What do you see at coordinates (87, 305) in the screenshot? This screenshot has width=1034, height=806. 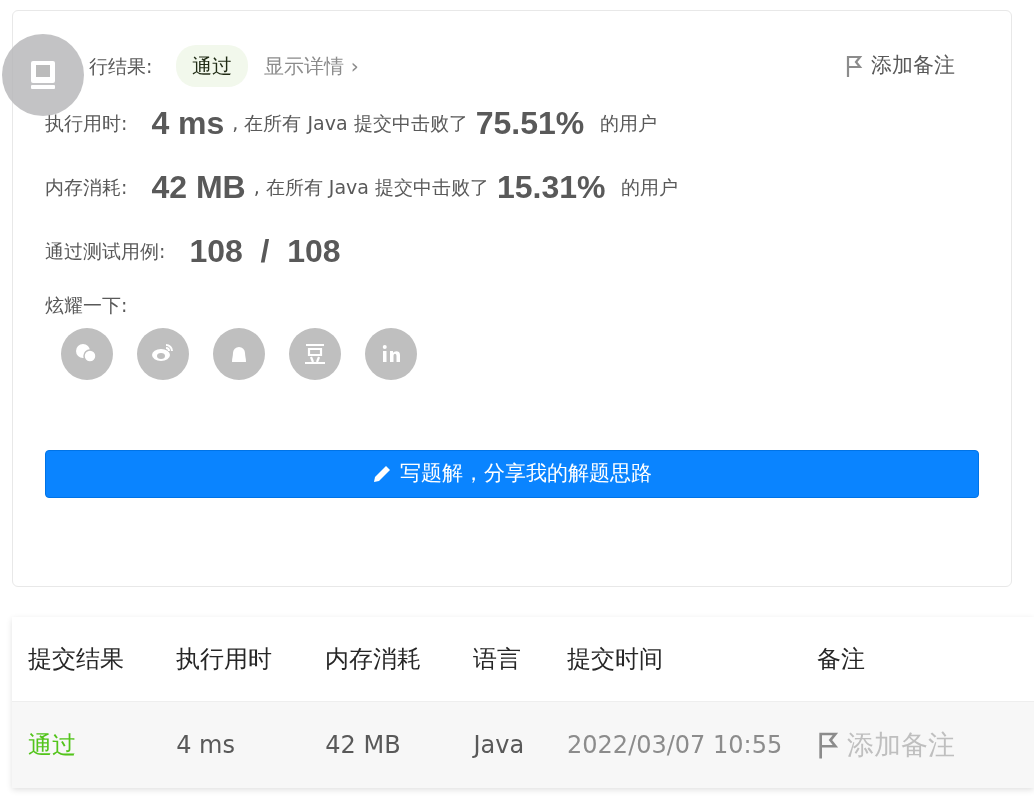 I see `share-label: 炫耀一下:` at bounding box center [87, 305].